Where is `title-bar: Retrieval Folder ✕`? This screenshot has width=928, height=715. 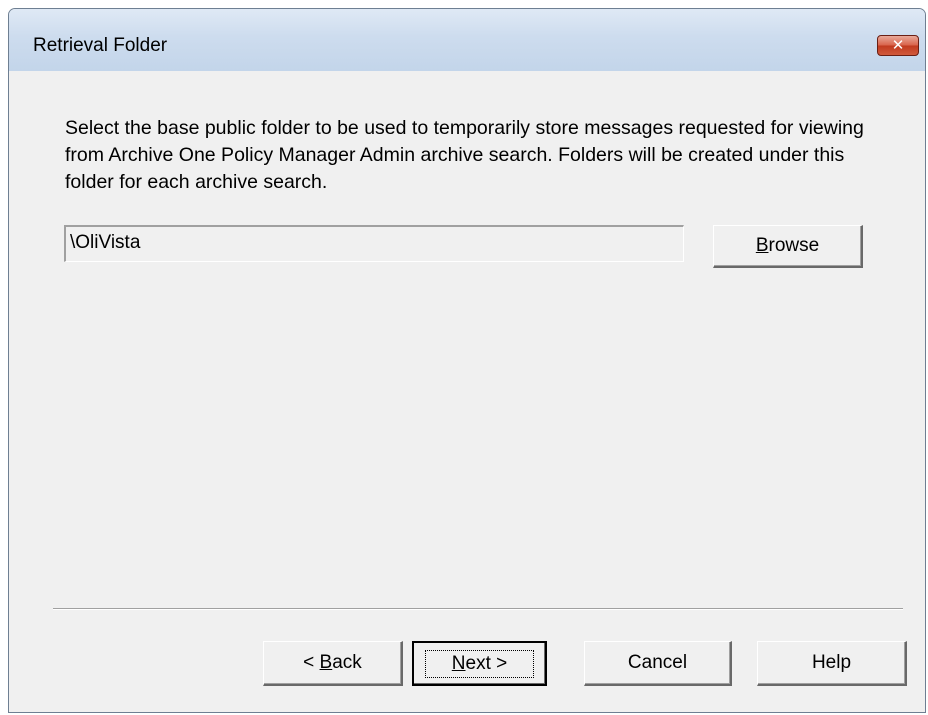 title-bar: Retrieval Folder ✕ is located at coordinates (467, 40).